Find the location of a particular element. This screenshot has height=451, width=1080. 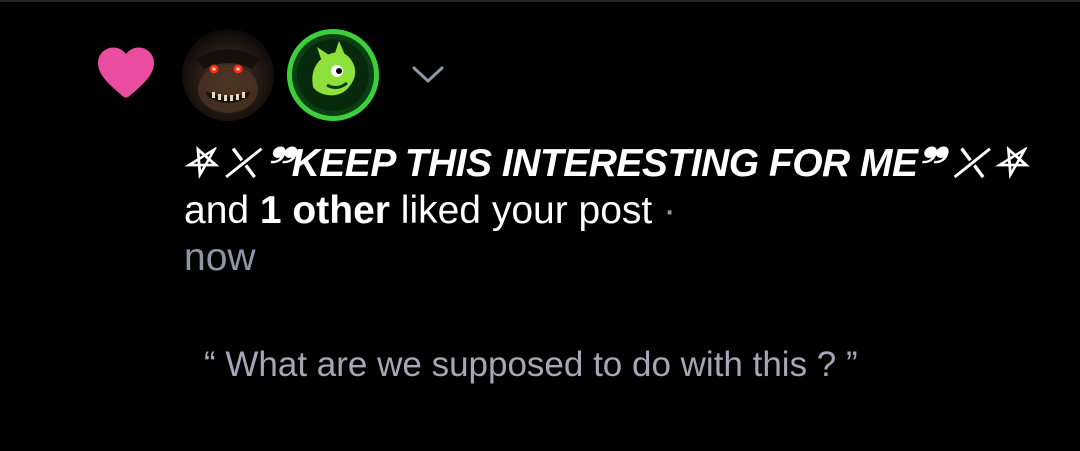

heart-icon is located at coordinates (126, 72).